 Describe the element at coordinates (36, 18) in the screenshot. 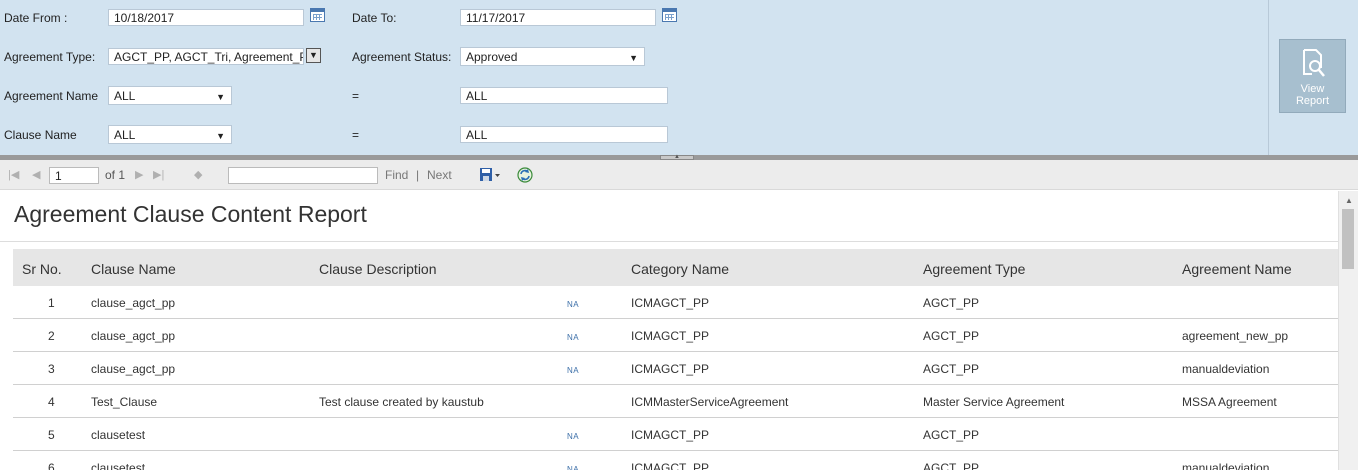

I see `date-from-label: Date From :` at that location.